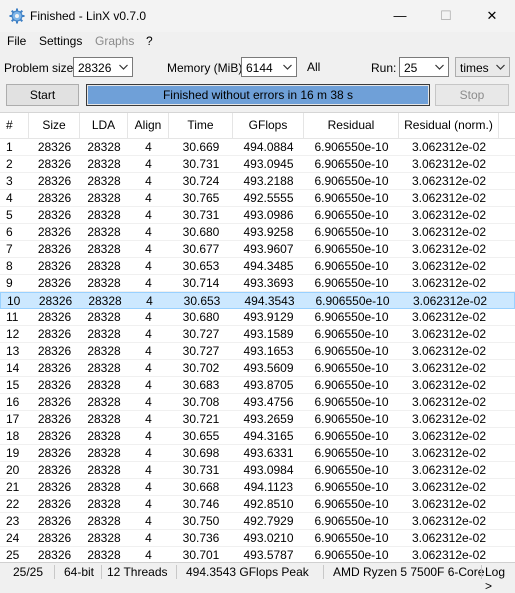 This screenshot has width=515, height=593. Describe the element at coordinates (268, 487) in the screenshot. I see `cell-gflops: 494.1123` at that location.